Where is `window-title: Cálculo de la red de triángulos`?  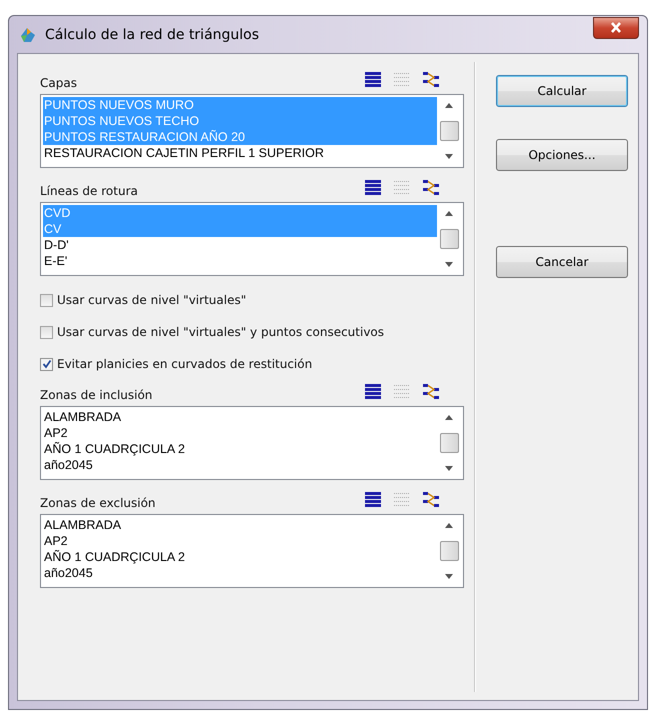 window-title: Cálculo de la red de triángulos is located at coordinates (152, 34).